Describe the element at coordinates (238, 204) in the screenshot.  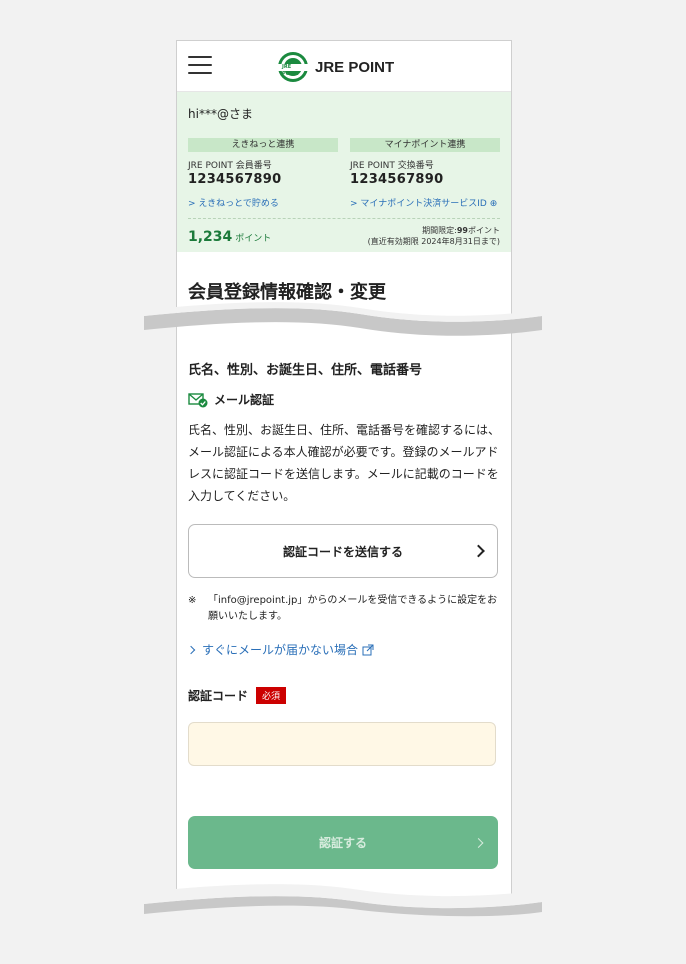
I see `ekinet-link-label: えきねっとで貯める` at that location.